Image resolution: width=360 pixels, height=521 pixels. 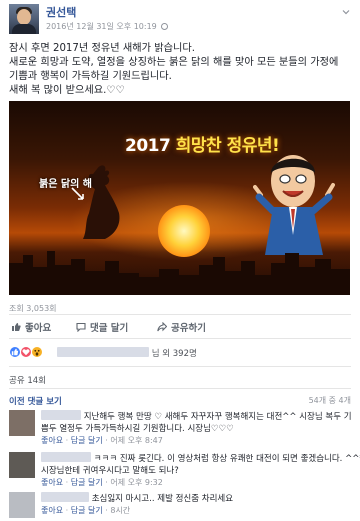 What do you see at coordinates (61, 12) in the screenshot?
I see `author-name: 권선택` at bounding box center [61, 12].